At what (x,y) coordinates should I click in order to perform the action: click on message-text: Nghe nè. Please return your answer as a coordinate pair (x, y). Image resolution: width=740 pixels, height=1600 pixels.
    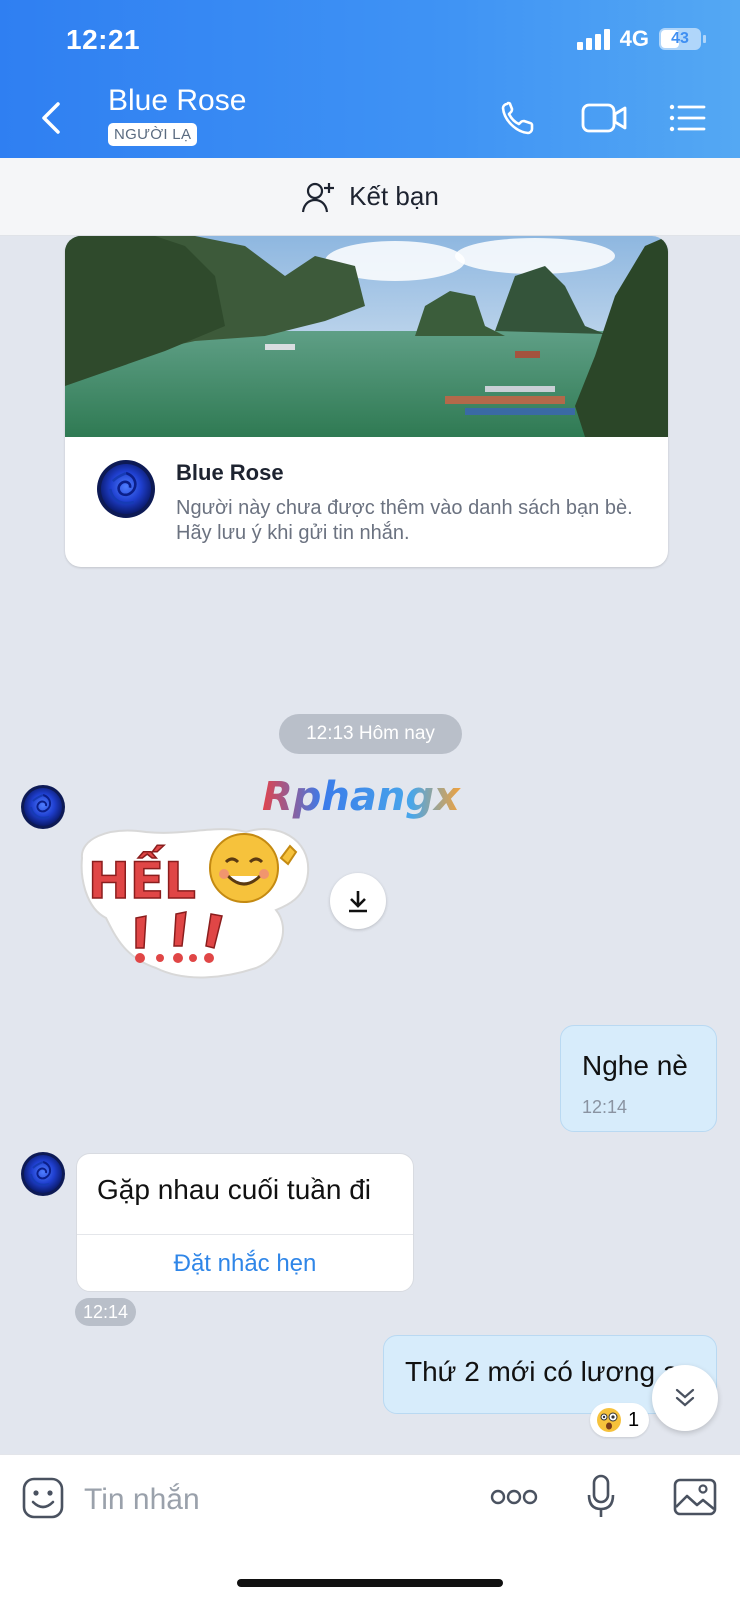
    Looking at the image, I should click on (635, 1065).